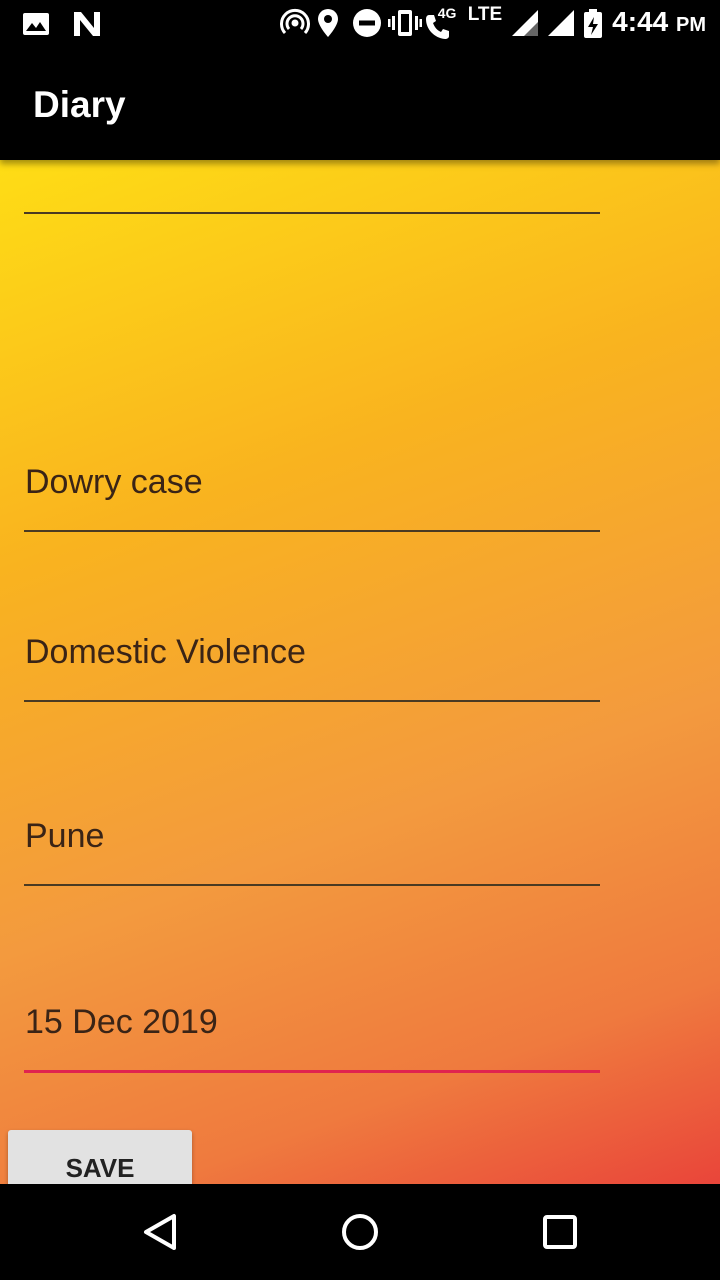  What do you see at coordinates (312, 187) in the screenshot?
I see `title-field` at bounding box center [312, 187].